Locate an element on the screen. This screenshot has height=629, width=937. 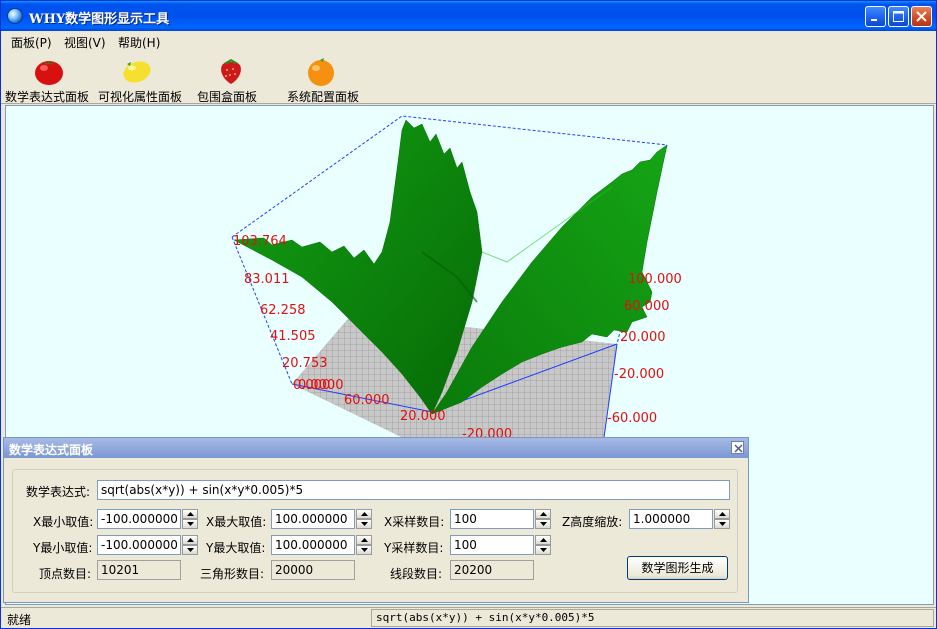
panel-title-bar: 数学表达式面板 is located at coordinates (376, 448).